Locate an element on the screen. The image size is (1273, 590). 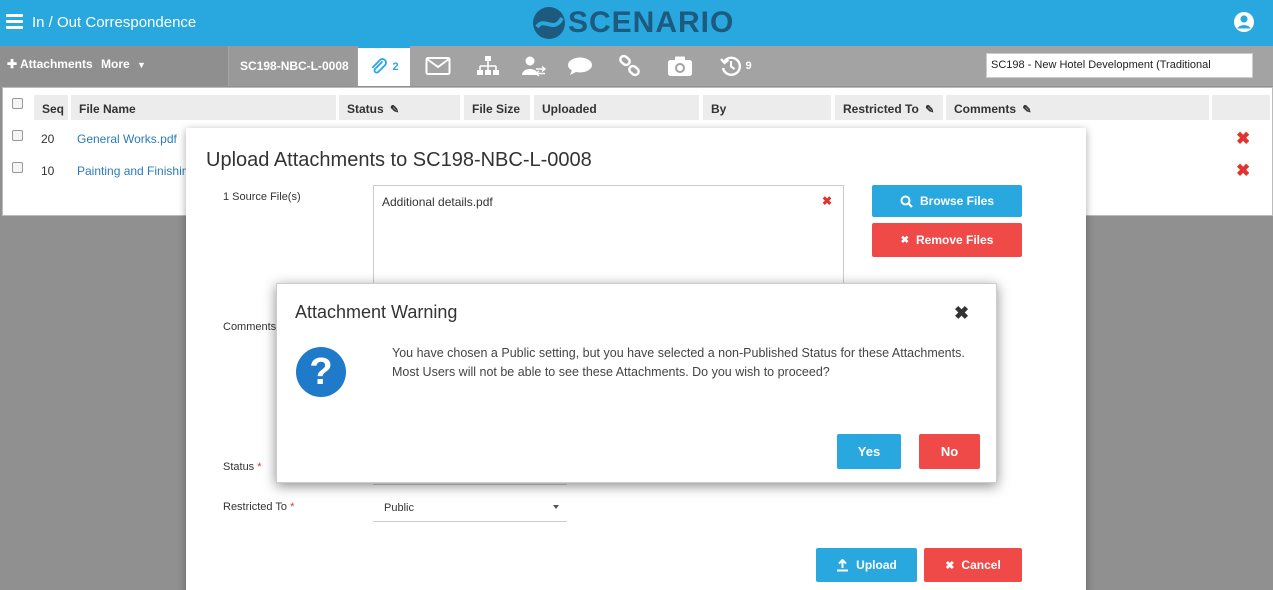
camera-icon is located at coordinates (680, 66).